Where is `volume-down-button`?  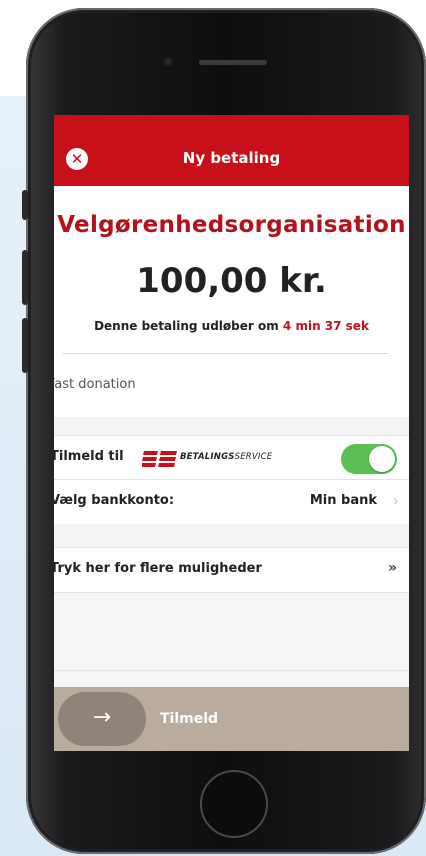 volume-down-button is located at coordinates (25, 345).